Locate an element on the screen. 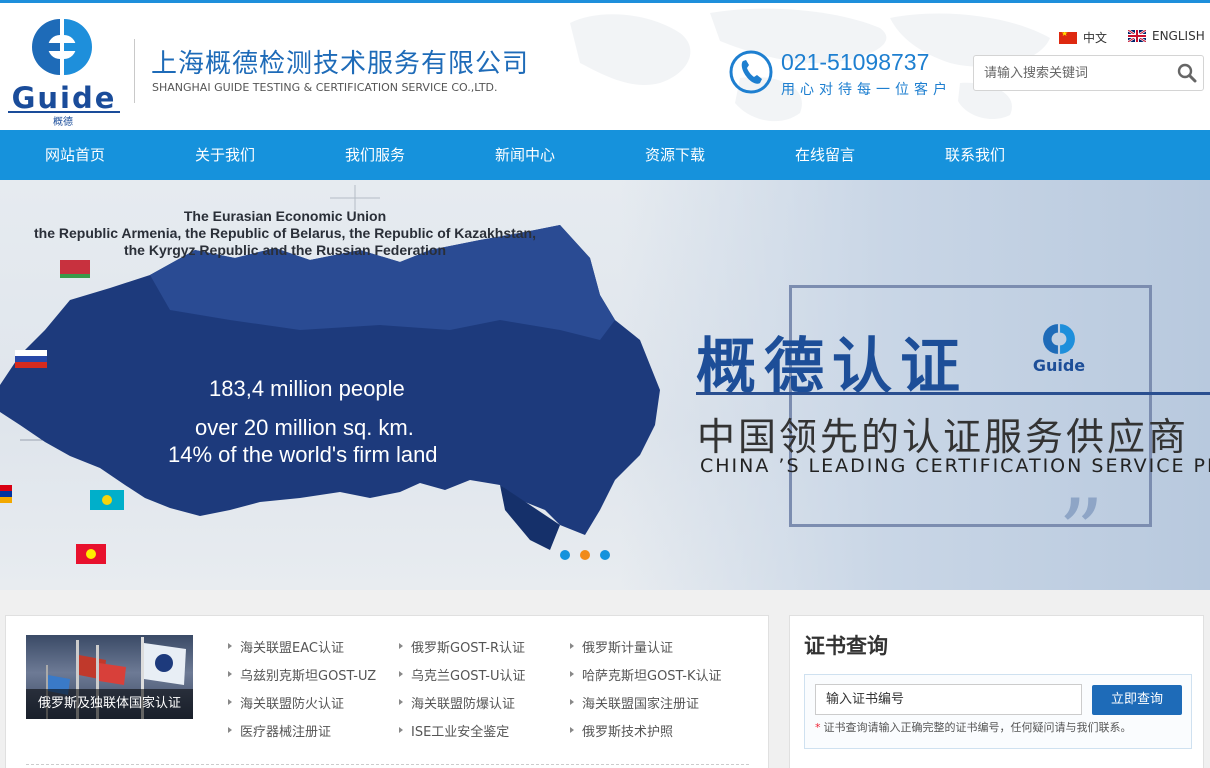 This screenshot has width=1210, height=768. banner-subtitle-cn: 中国领先的认证服务供应商 is located at coordinates (943, 437).